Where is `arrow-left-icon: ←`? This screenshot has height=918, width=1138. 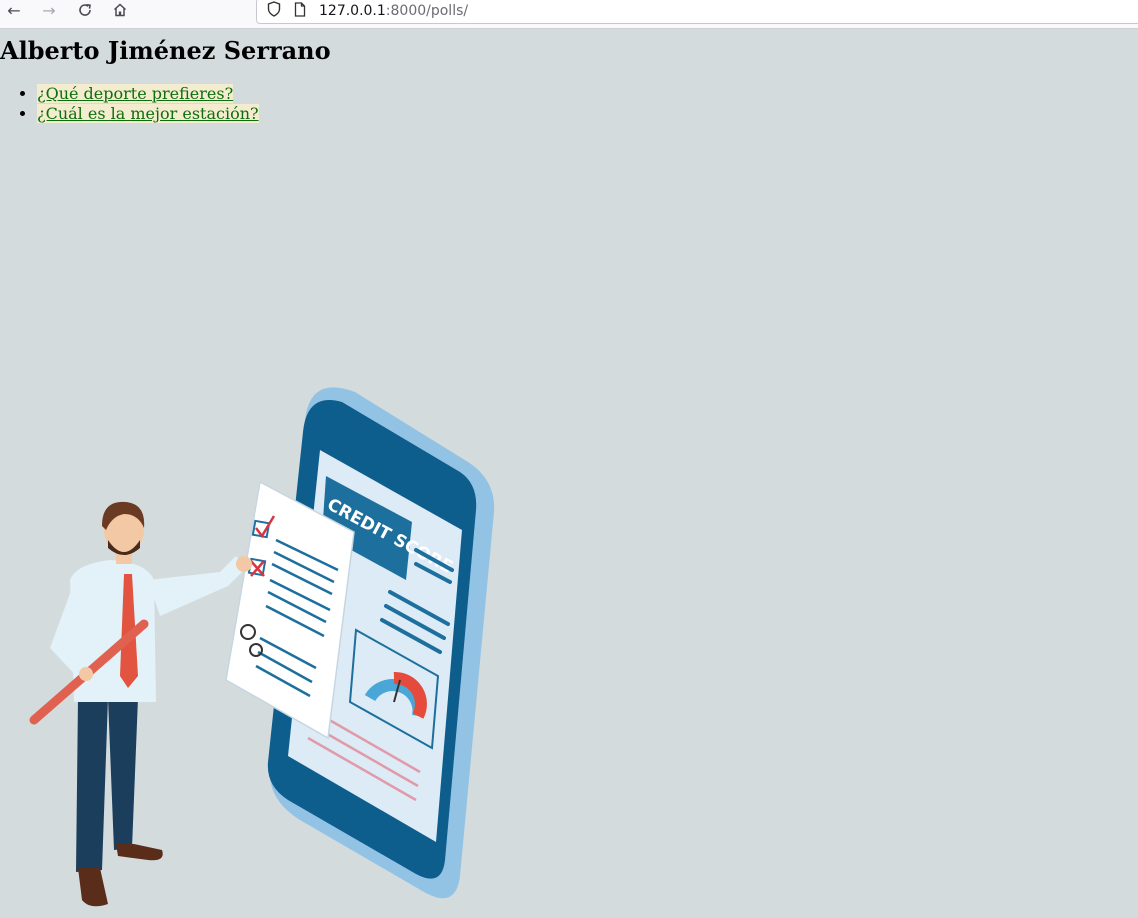
arrow-left-icon: ← is located at coordinates (14, 10).